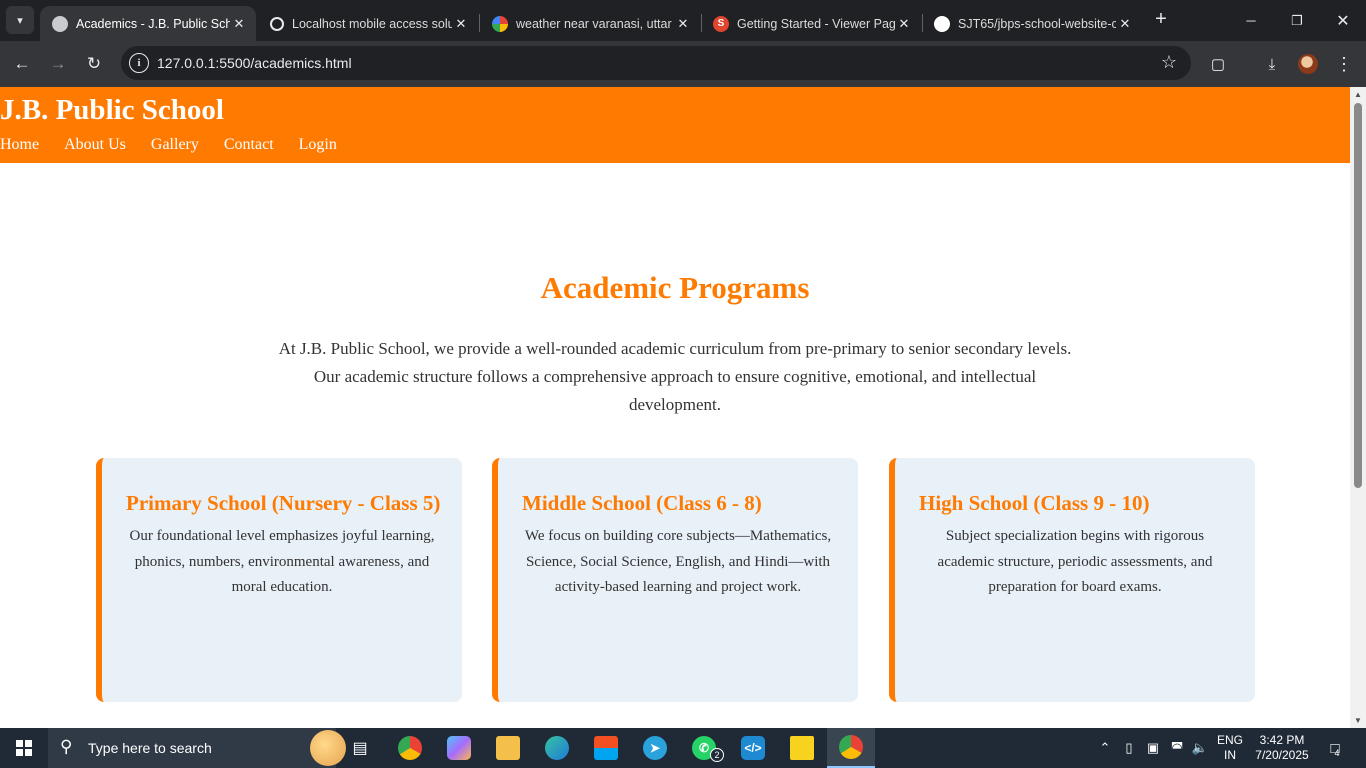 The width and height of the screenshot is (1366, 768). Describe the element at coordinates (60, 23) in the screenshot. I see `globe-icon` at that location.